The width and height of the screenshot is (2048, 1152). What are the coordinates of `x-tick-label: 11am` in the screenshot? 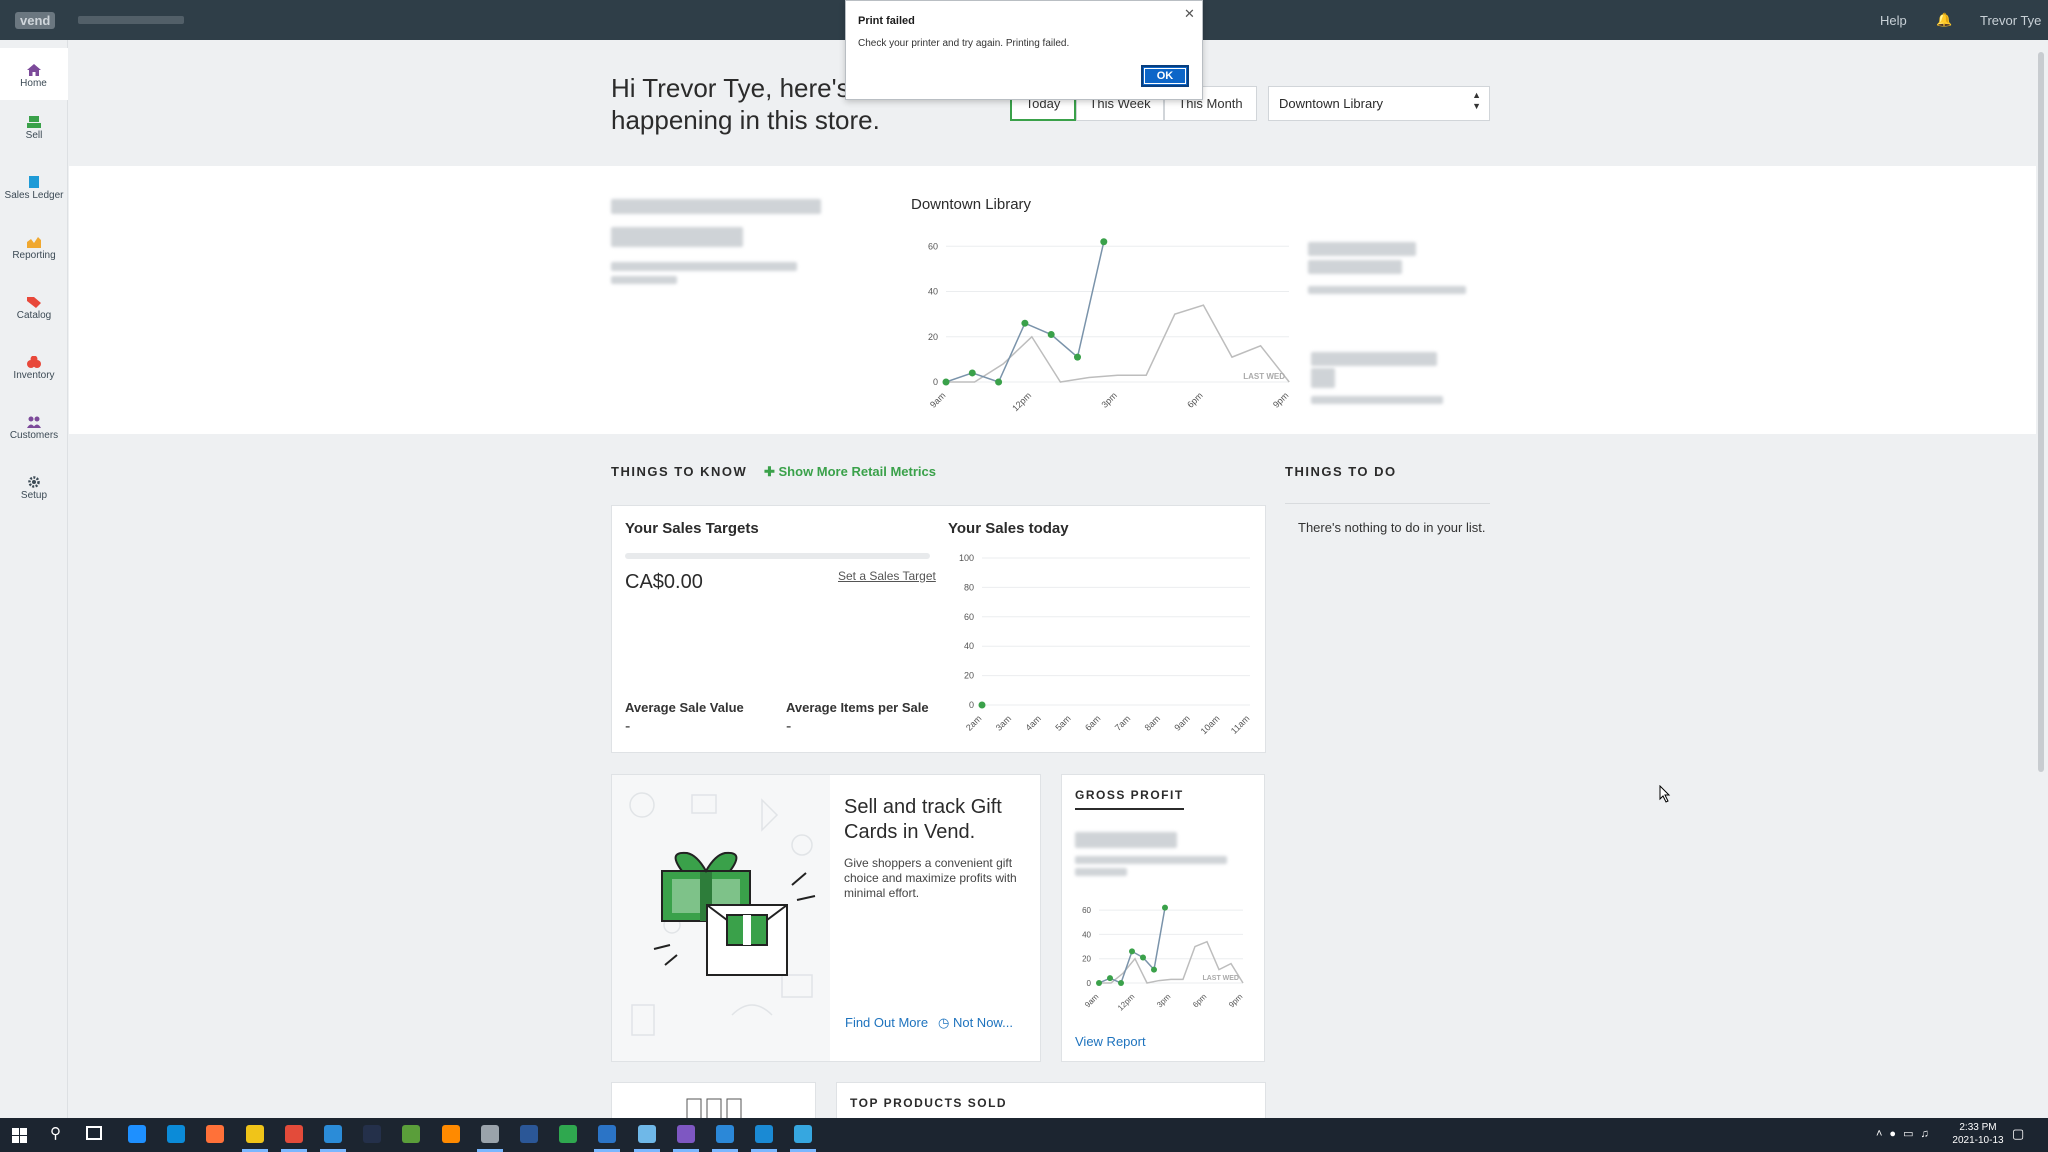 It's located at (1240, 724).